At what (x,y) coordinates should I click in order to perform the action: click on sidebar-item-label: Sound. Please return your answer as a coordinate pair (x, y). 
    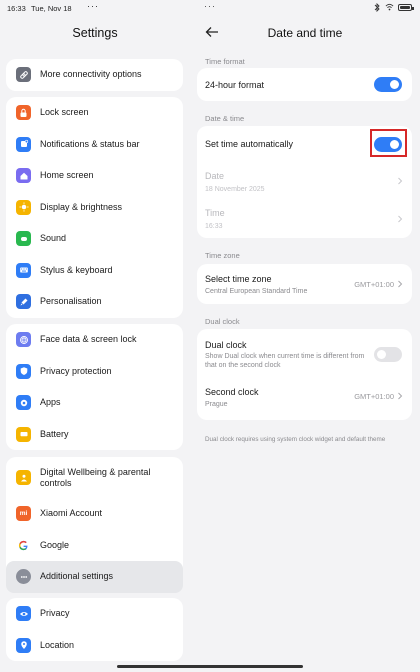
    Looking at the image, I should click on (53, 238).